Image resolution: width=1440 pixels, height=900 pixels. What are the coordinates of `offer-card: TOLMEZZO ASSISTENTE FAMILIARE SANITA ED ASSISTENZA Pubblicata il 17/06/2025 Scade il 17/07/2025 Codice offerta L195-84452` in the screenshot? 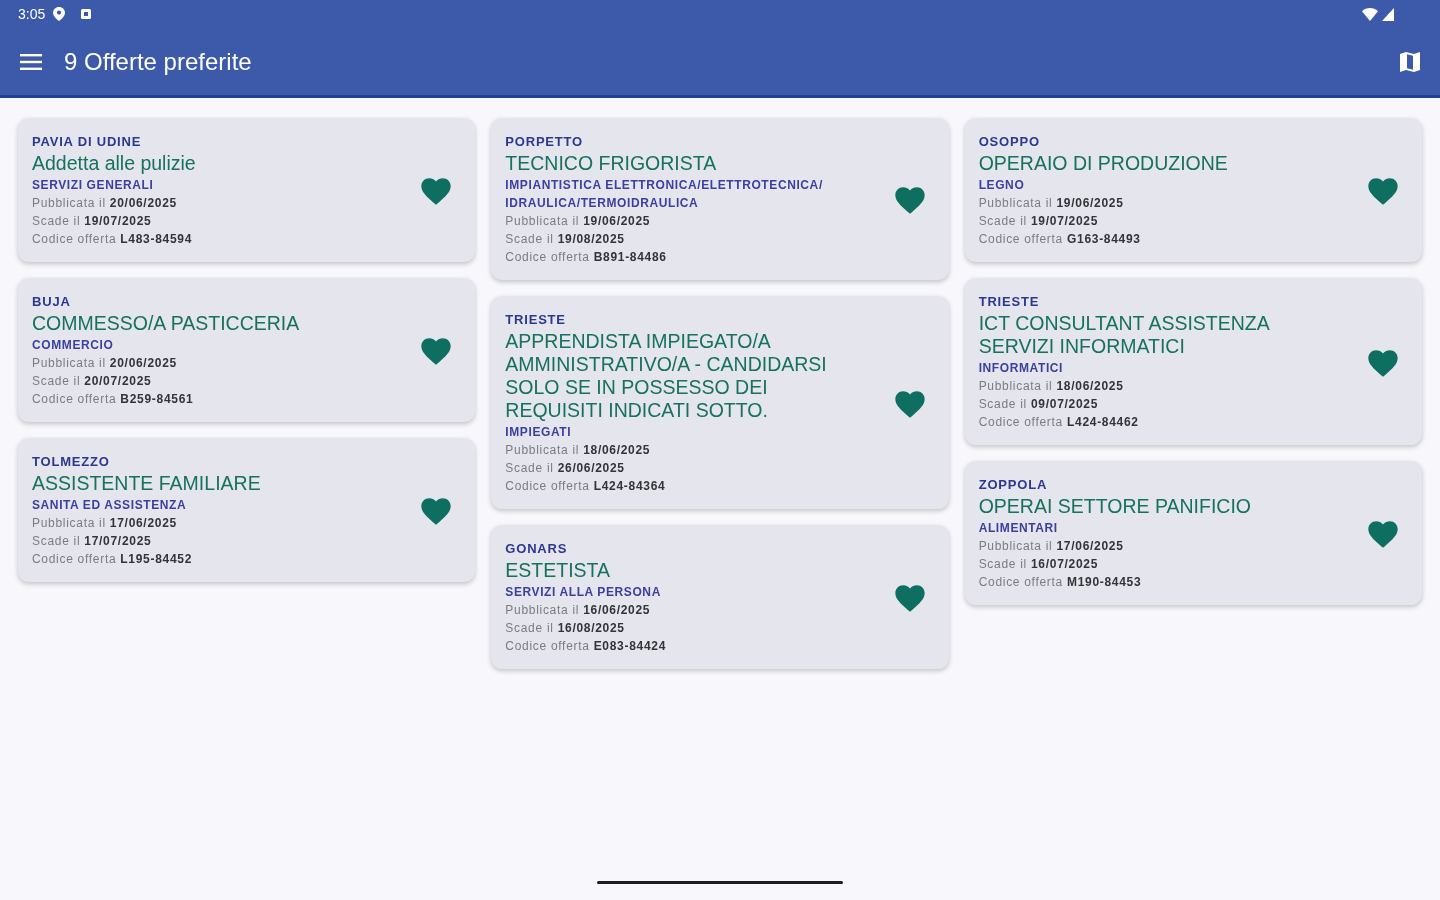 It's located at (247, 510).